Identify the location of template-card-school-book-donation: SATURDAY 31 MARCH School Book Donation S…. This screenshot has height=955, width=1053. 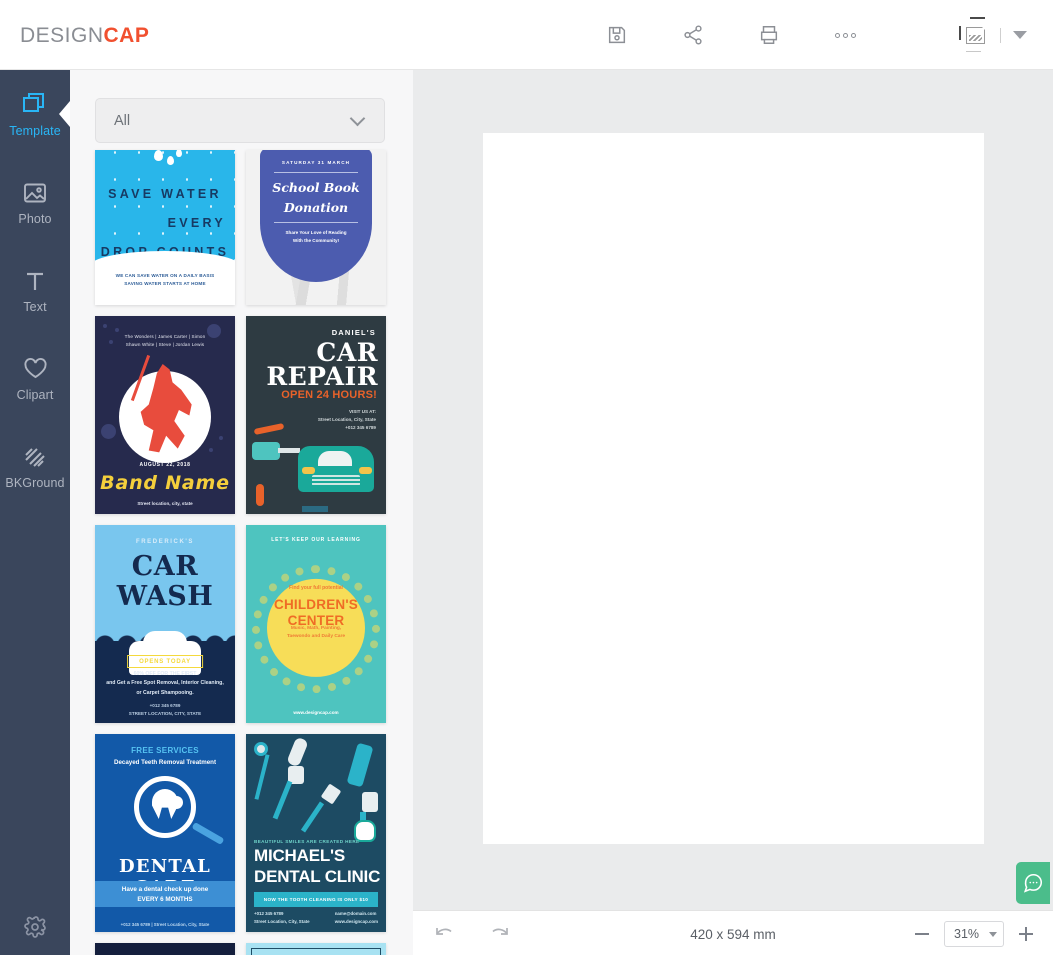
(316, 227).